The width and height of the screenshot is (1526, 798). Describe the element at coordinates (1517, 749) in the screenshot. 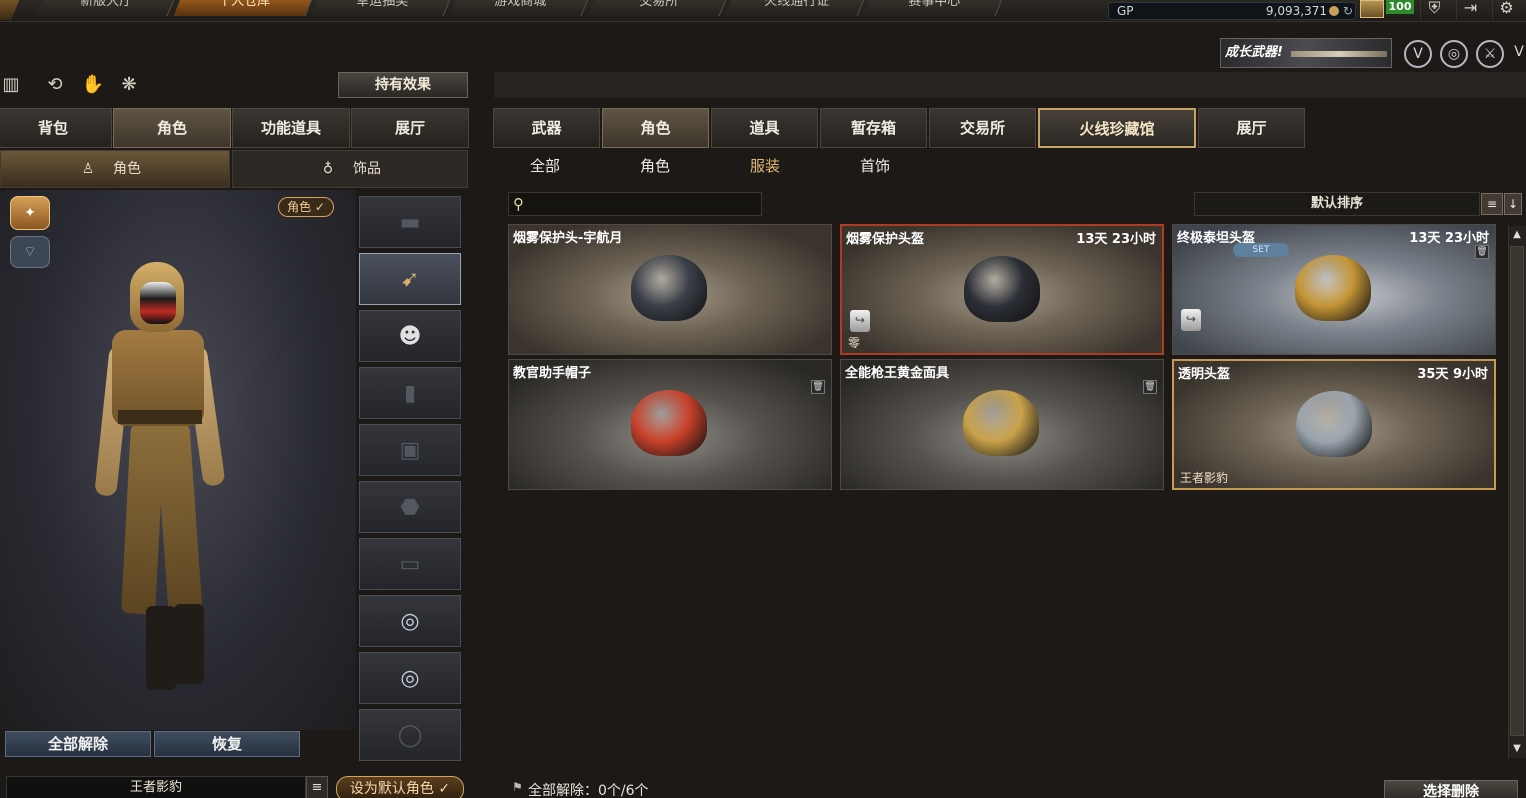

I see `scroll-down-icon: ▼` at that location.